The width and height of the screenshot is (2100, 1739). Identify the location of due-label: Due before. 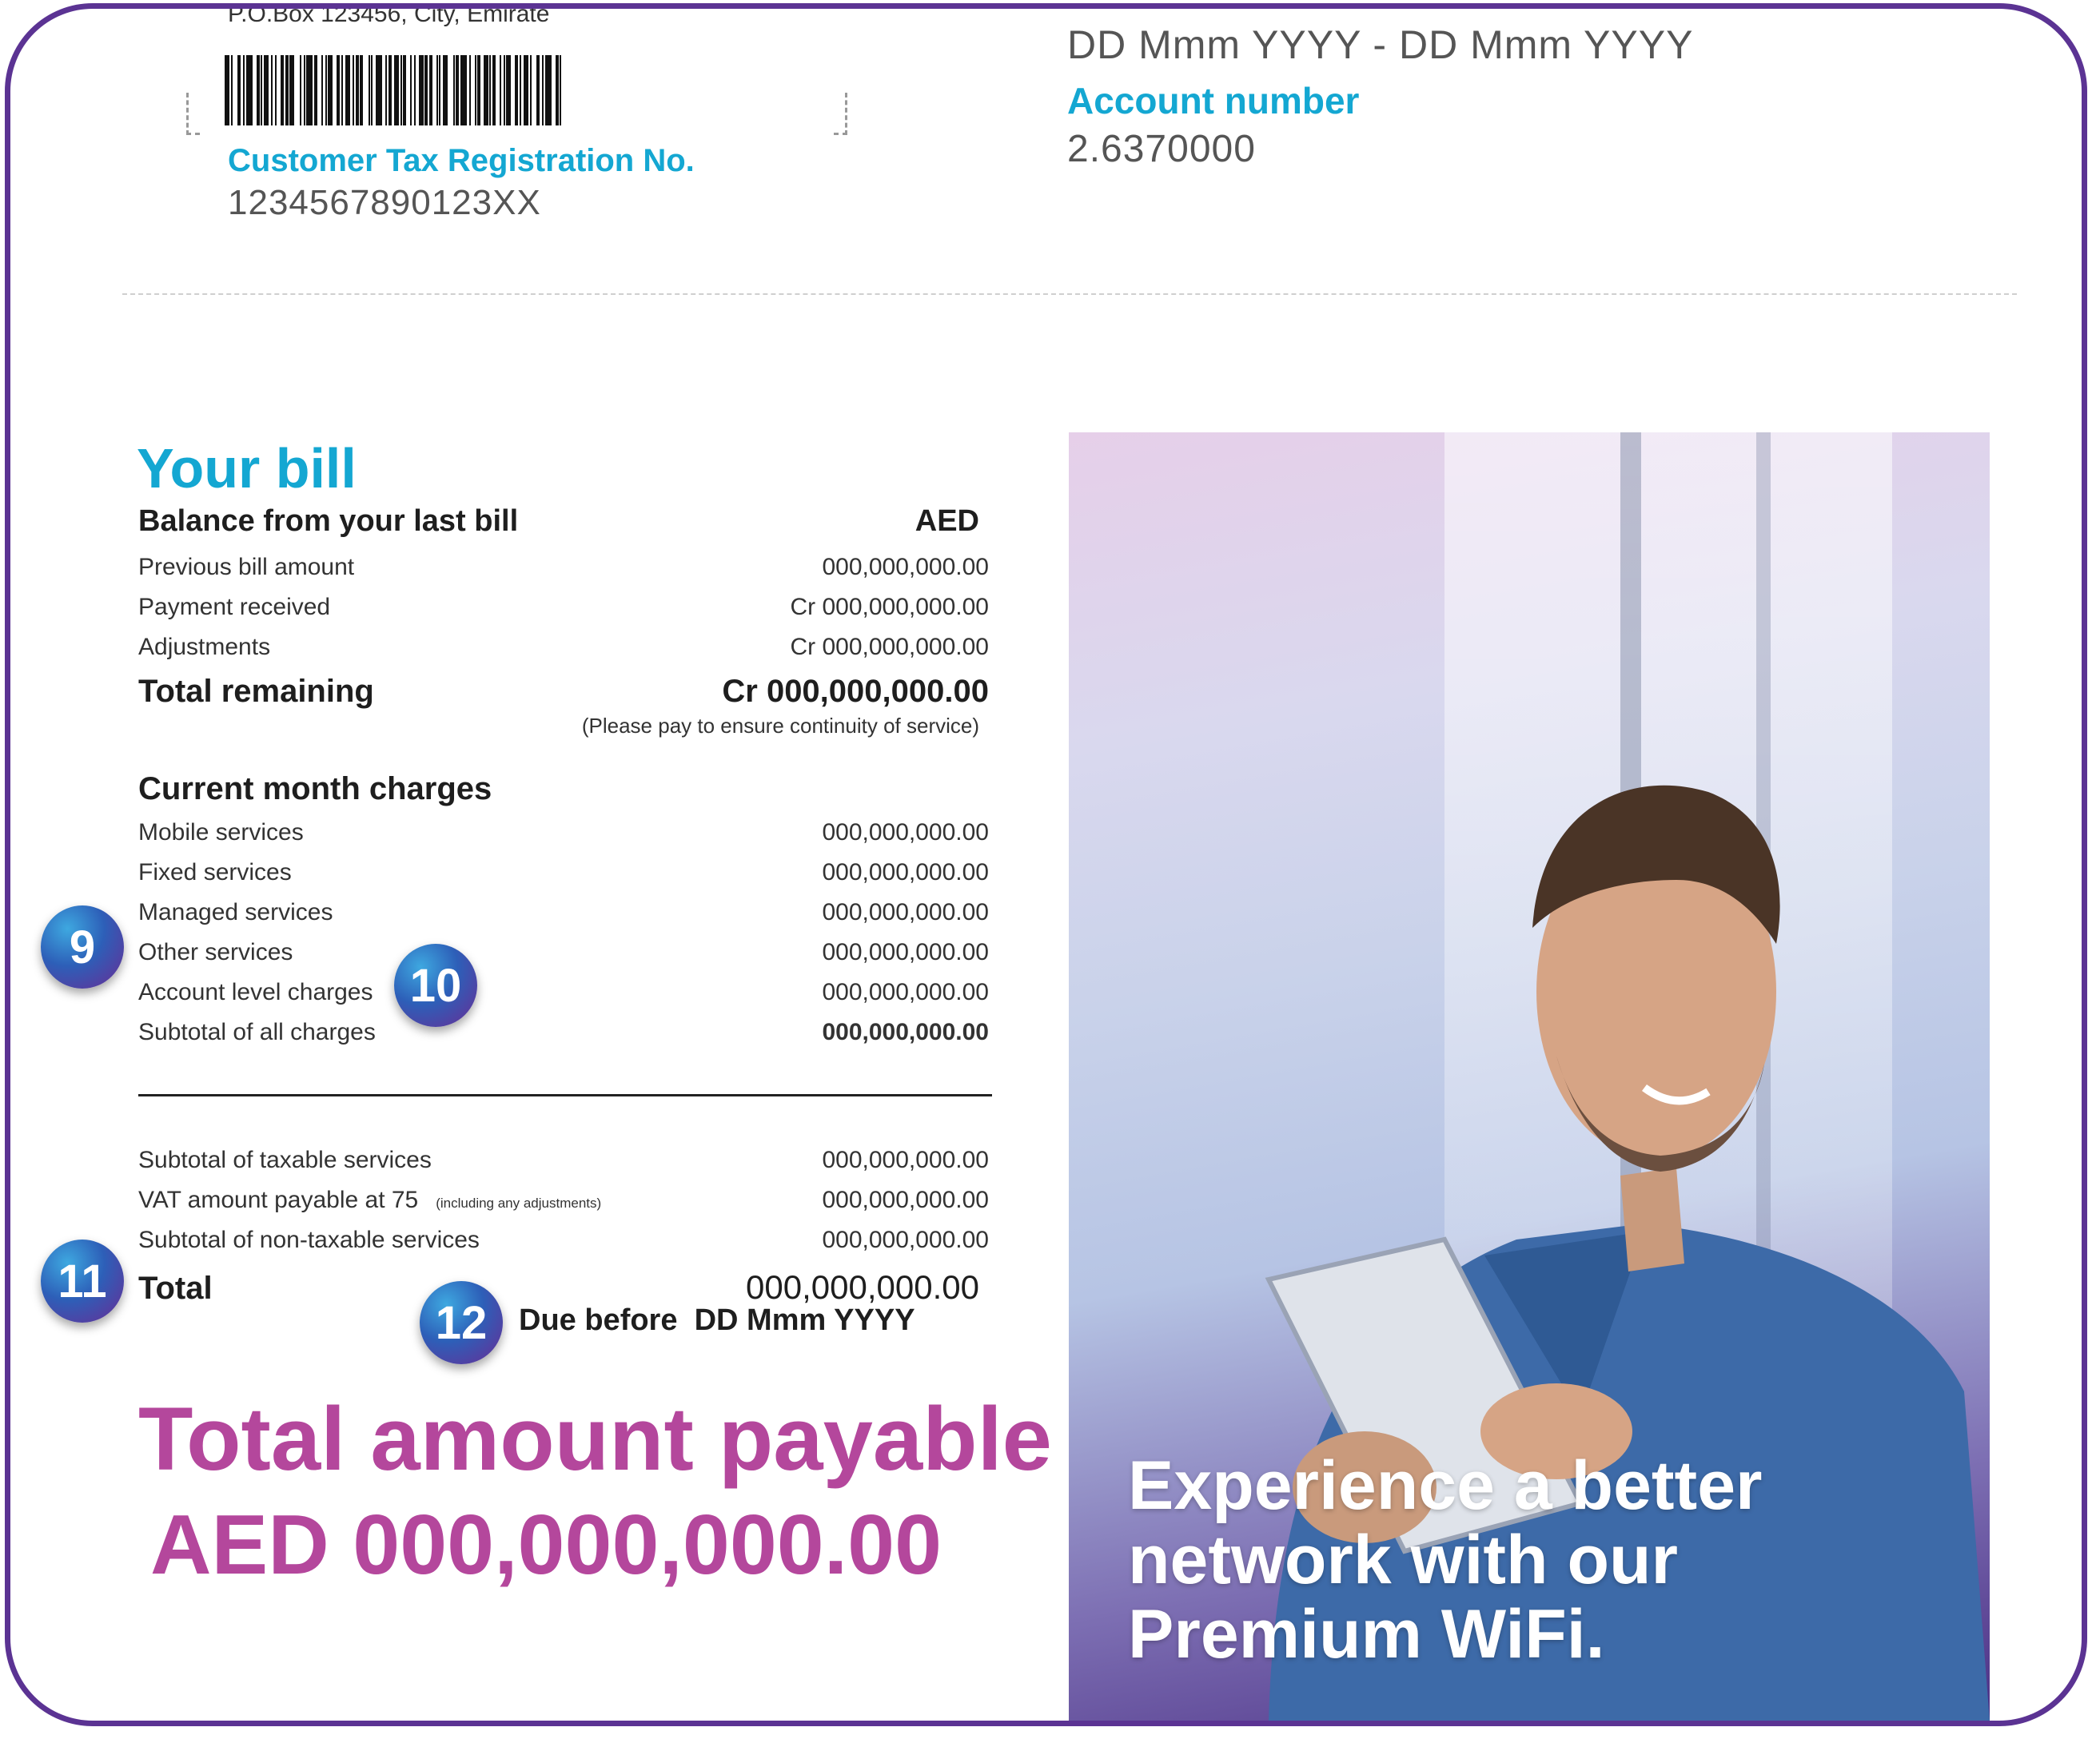
(598, 1320).